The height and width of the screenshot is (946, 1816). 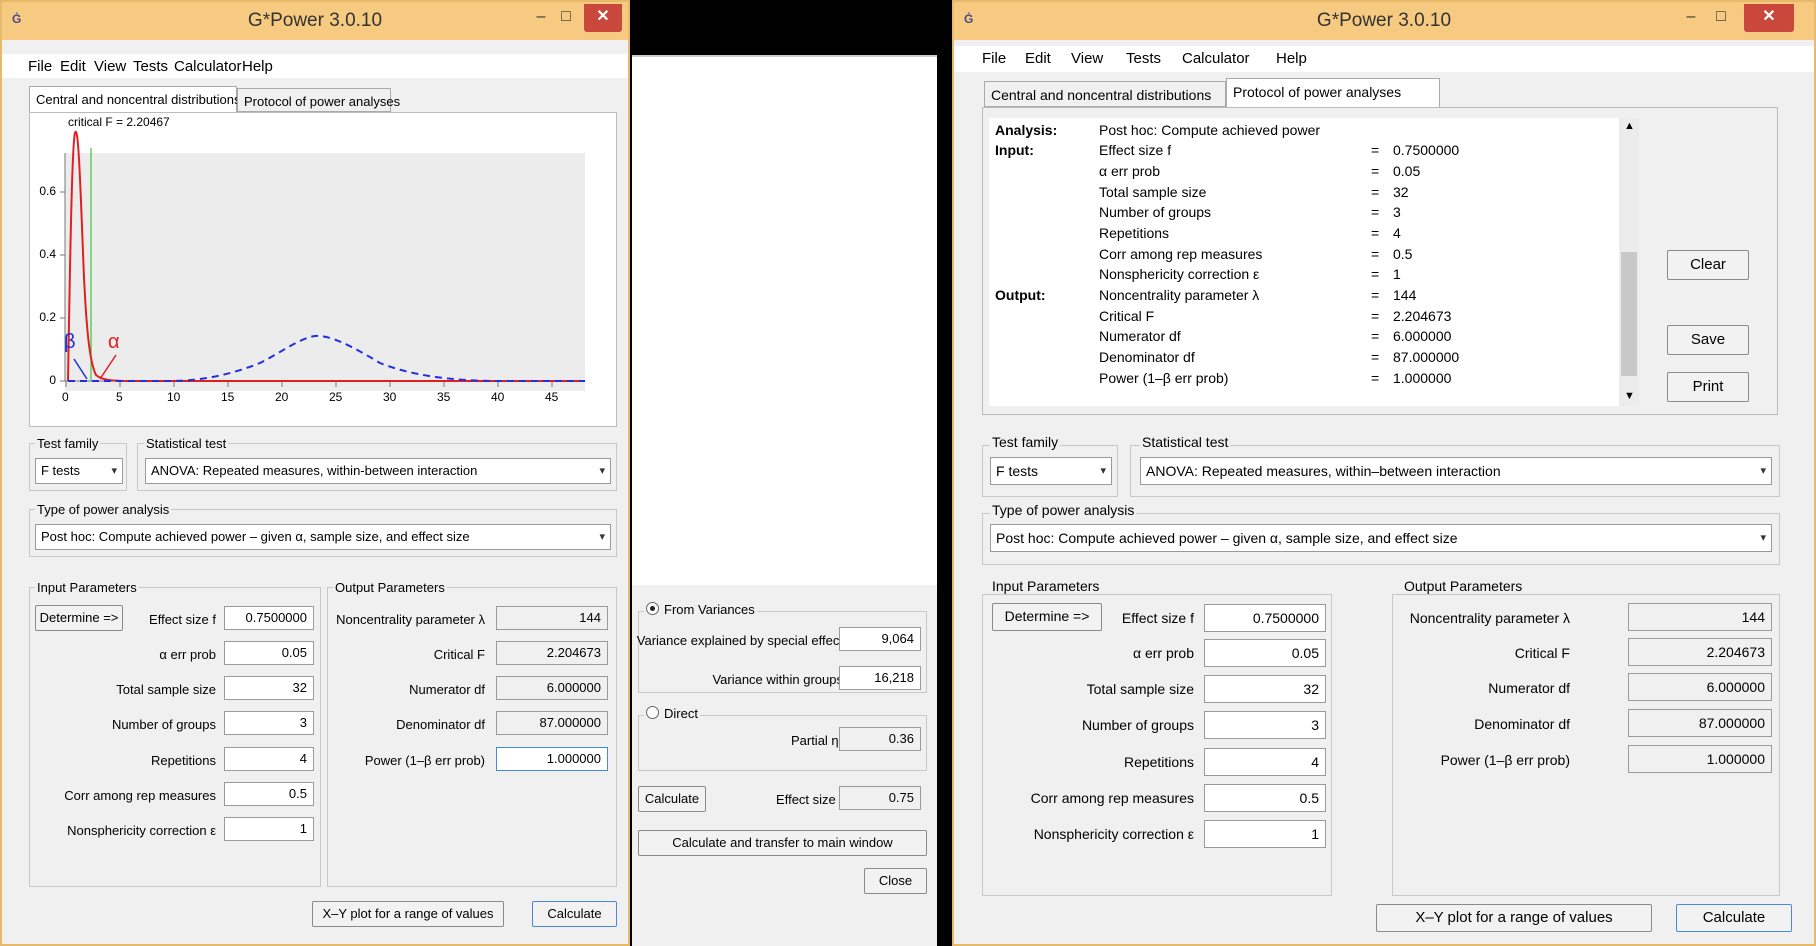 I want to click on noncentrality-label: Noncentrality parameter λ, so click(x=1489, y=618).